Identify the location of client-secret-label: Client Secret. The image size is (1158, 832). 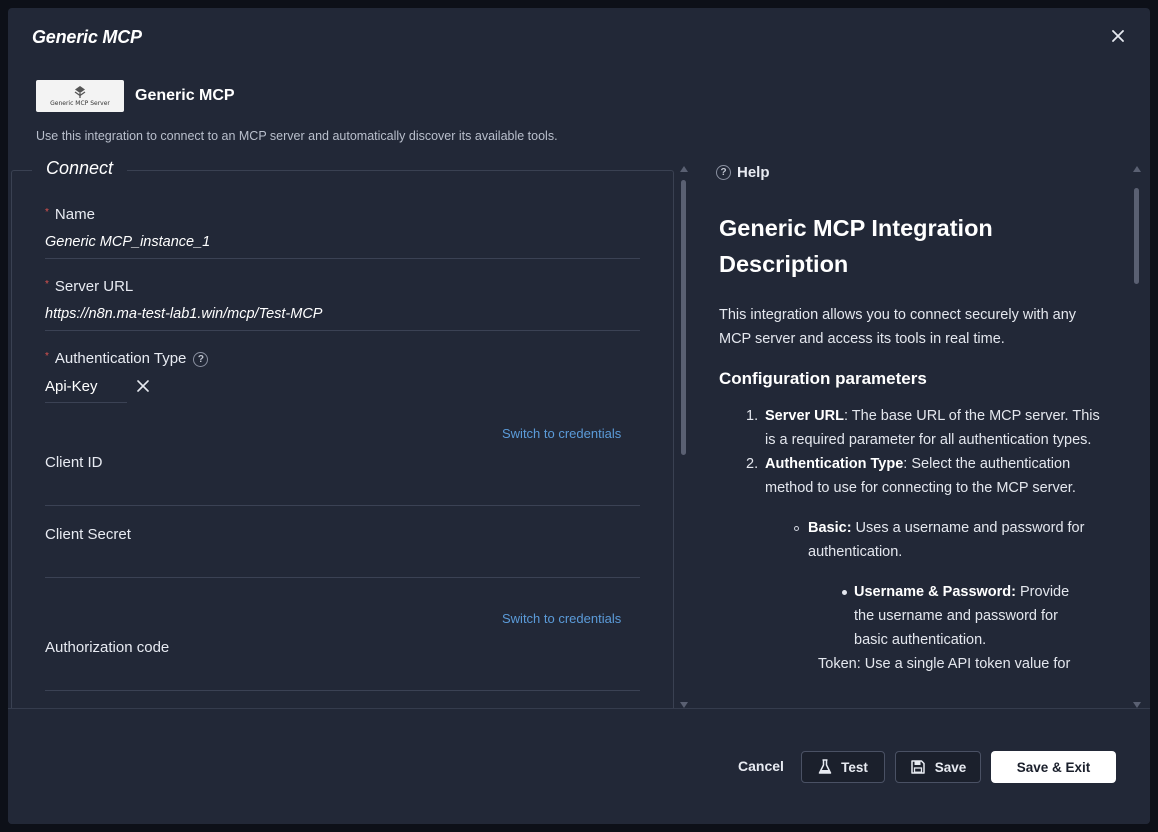
(88, 534).